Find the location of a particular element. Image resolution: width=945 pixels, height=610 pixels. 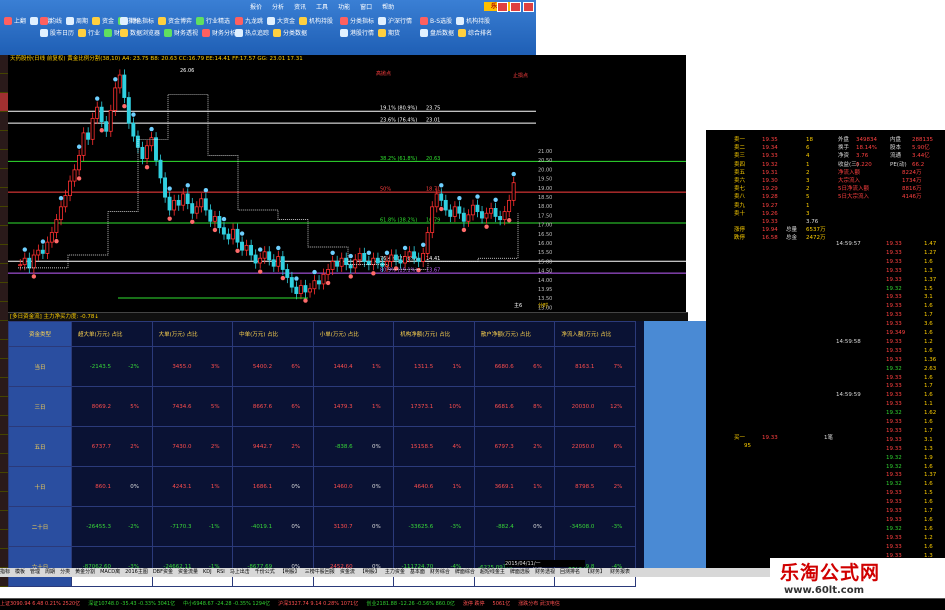

table-row-label: 二十日 is located at coordinates (40, 526).